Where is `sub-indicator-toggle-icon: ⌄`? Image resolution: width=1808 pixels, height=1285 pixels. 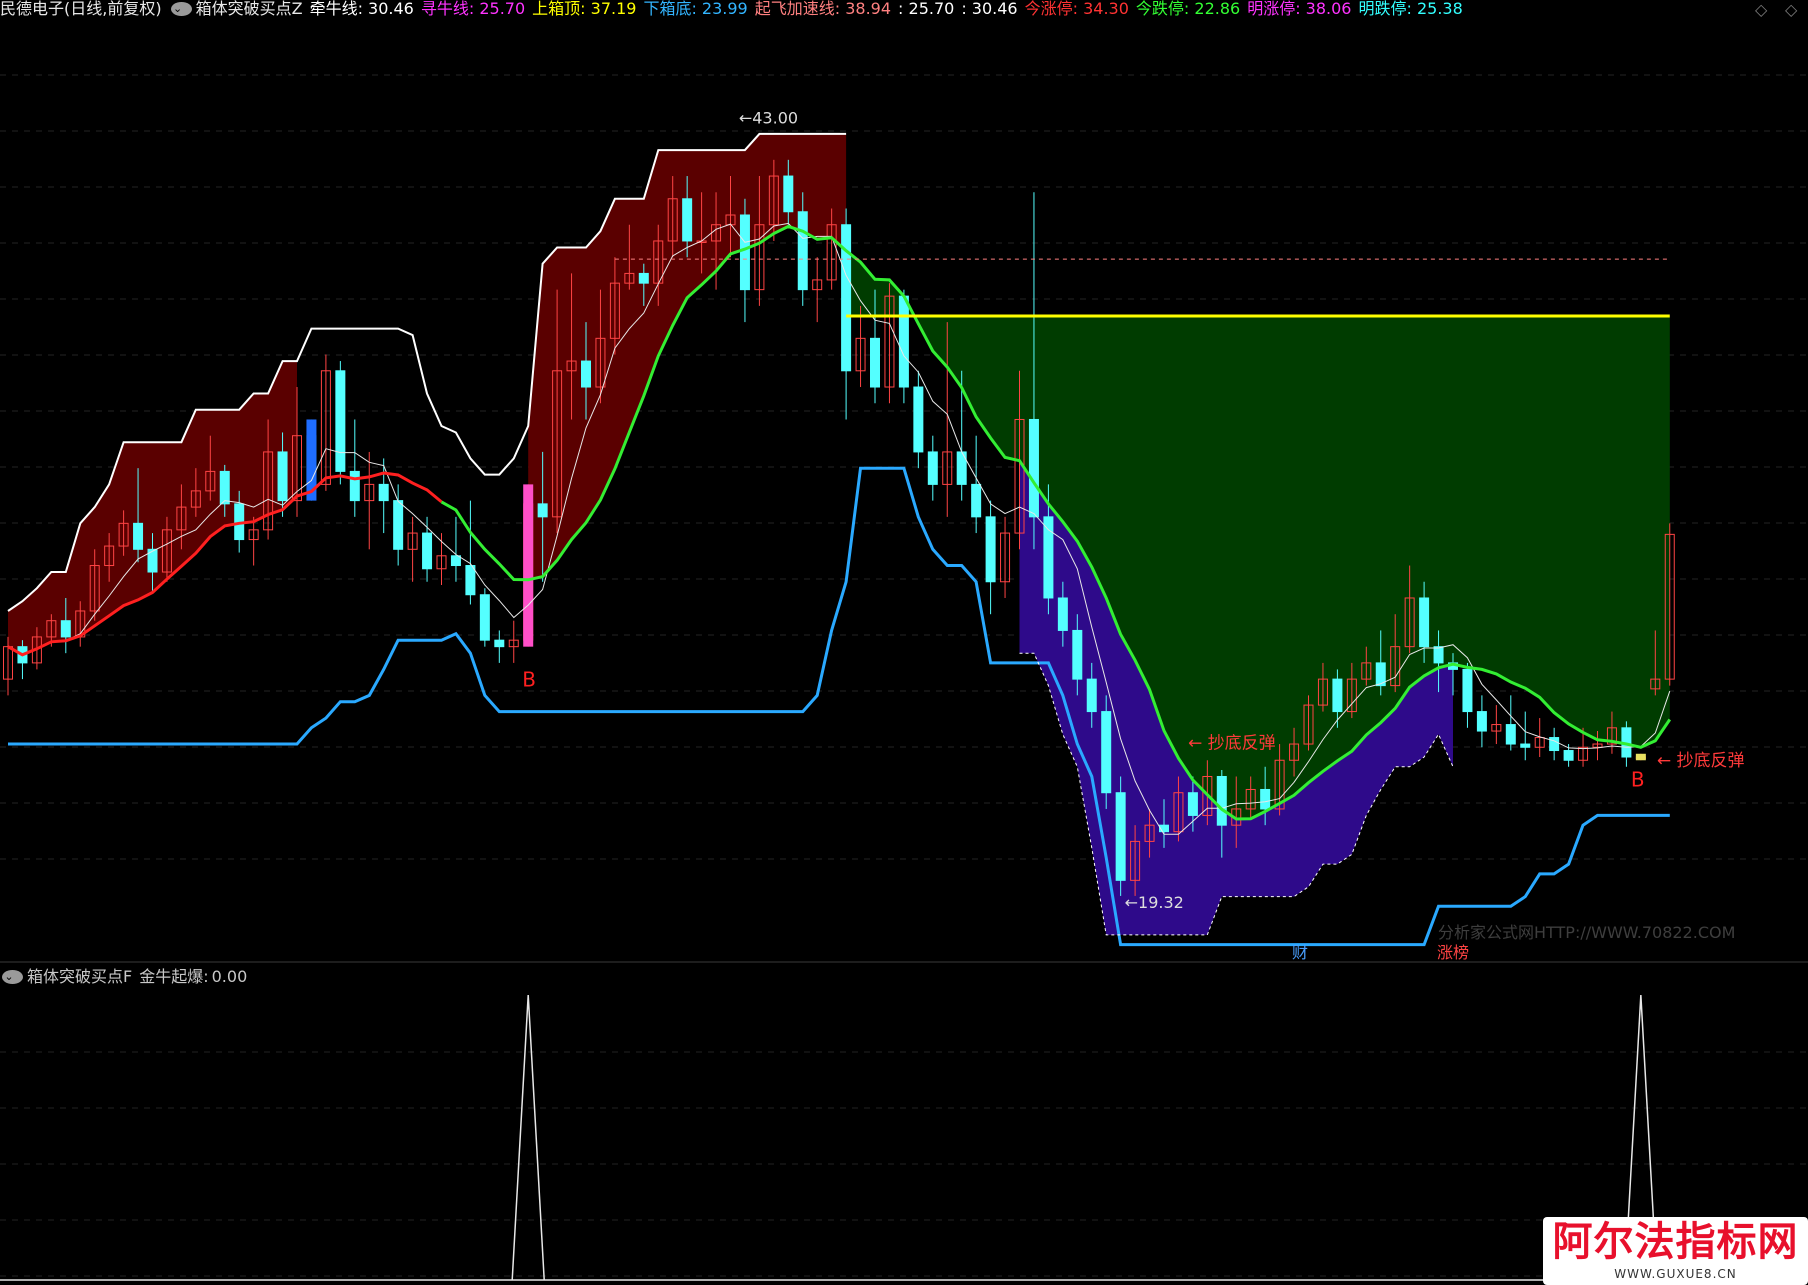 sub-indicator-toggle-icon: ⌄ is located at coordinates (12, 977).